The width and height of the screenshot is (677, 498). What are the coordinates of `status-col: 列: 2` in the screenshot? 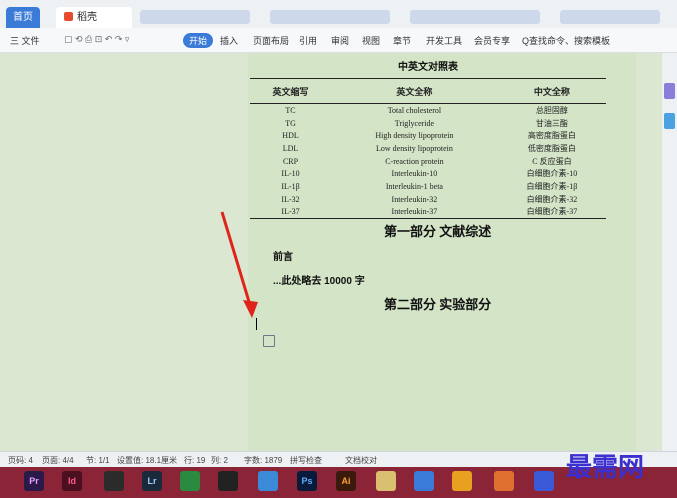 It's located at (219, 460).